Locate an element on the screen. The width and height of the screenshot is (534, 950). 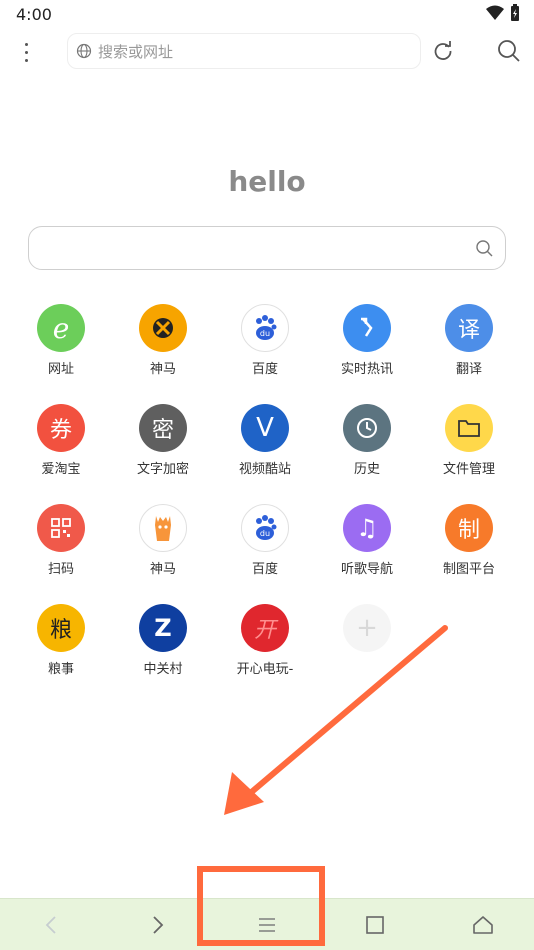
more-menu-button is located at coordinates (26, 52).